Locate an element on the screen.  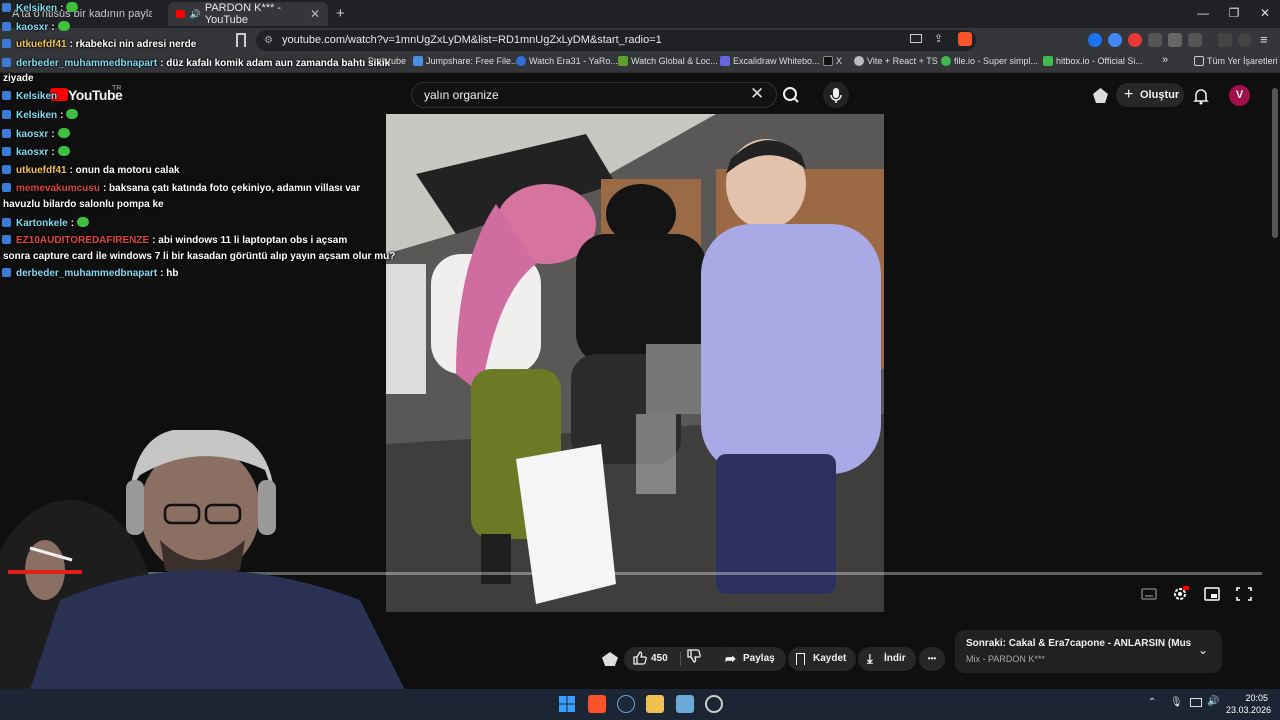
obs-icon is located at coordinates (714, 704).